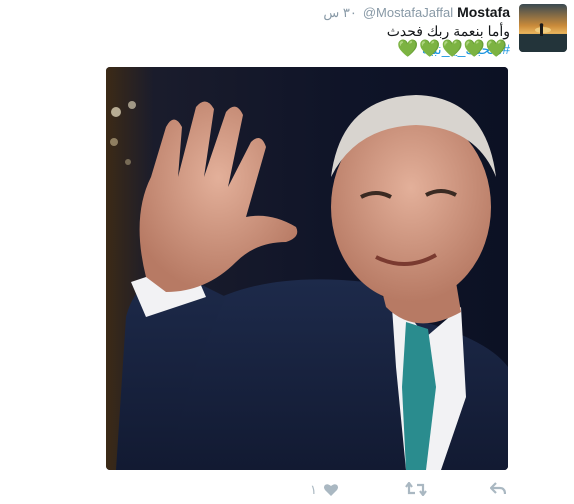  I want to click on reply-icon, so click(498, 488).